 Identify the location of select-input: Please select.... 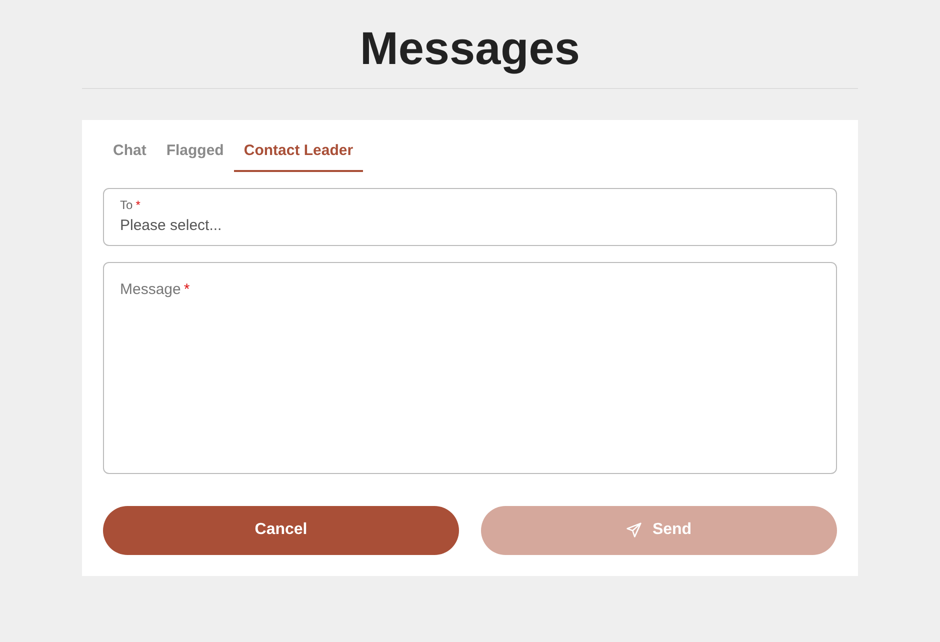
(470, 225).